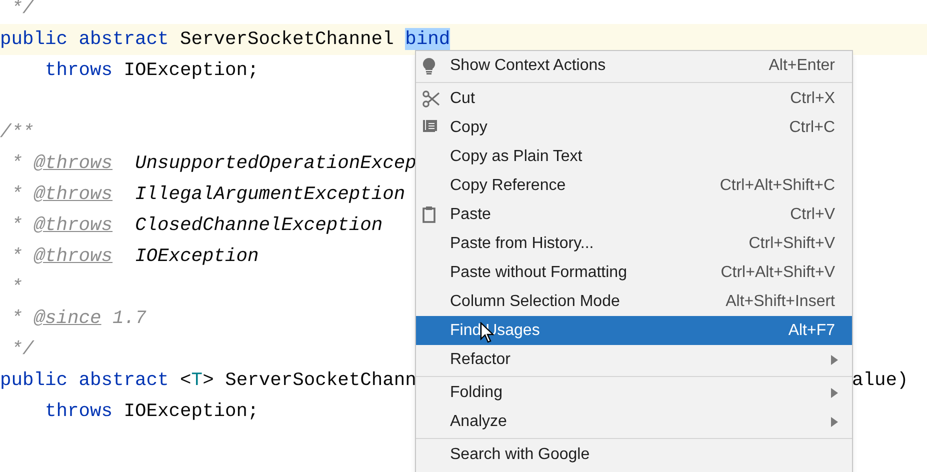  What do you see at coordinates (880, 380) in the screenshot?
I see `code-text: alue)` at bounding box center [880, 380].